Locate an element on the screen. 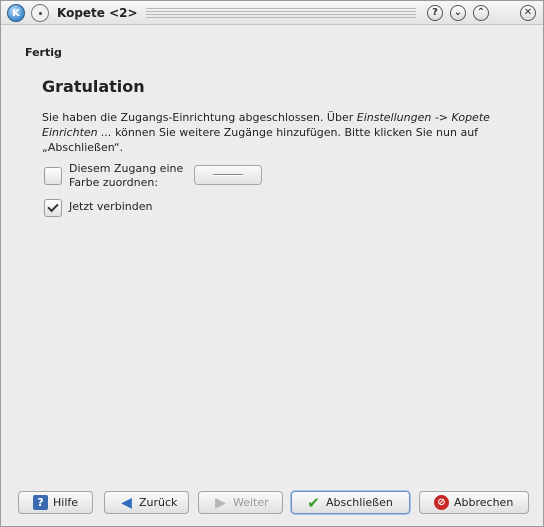  next-button: ▶ Weiter is located at coordinates (240, 502).